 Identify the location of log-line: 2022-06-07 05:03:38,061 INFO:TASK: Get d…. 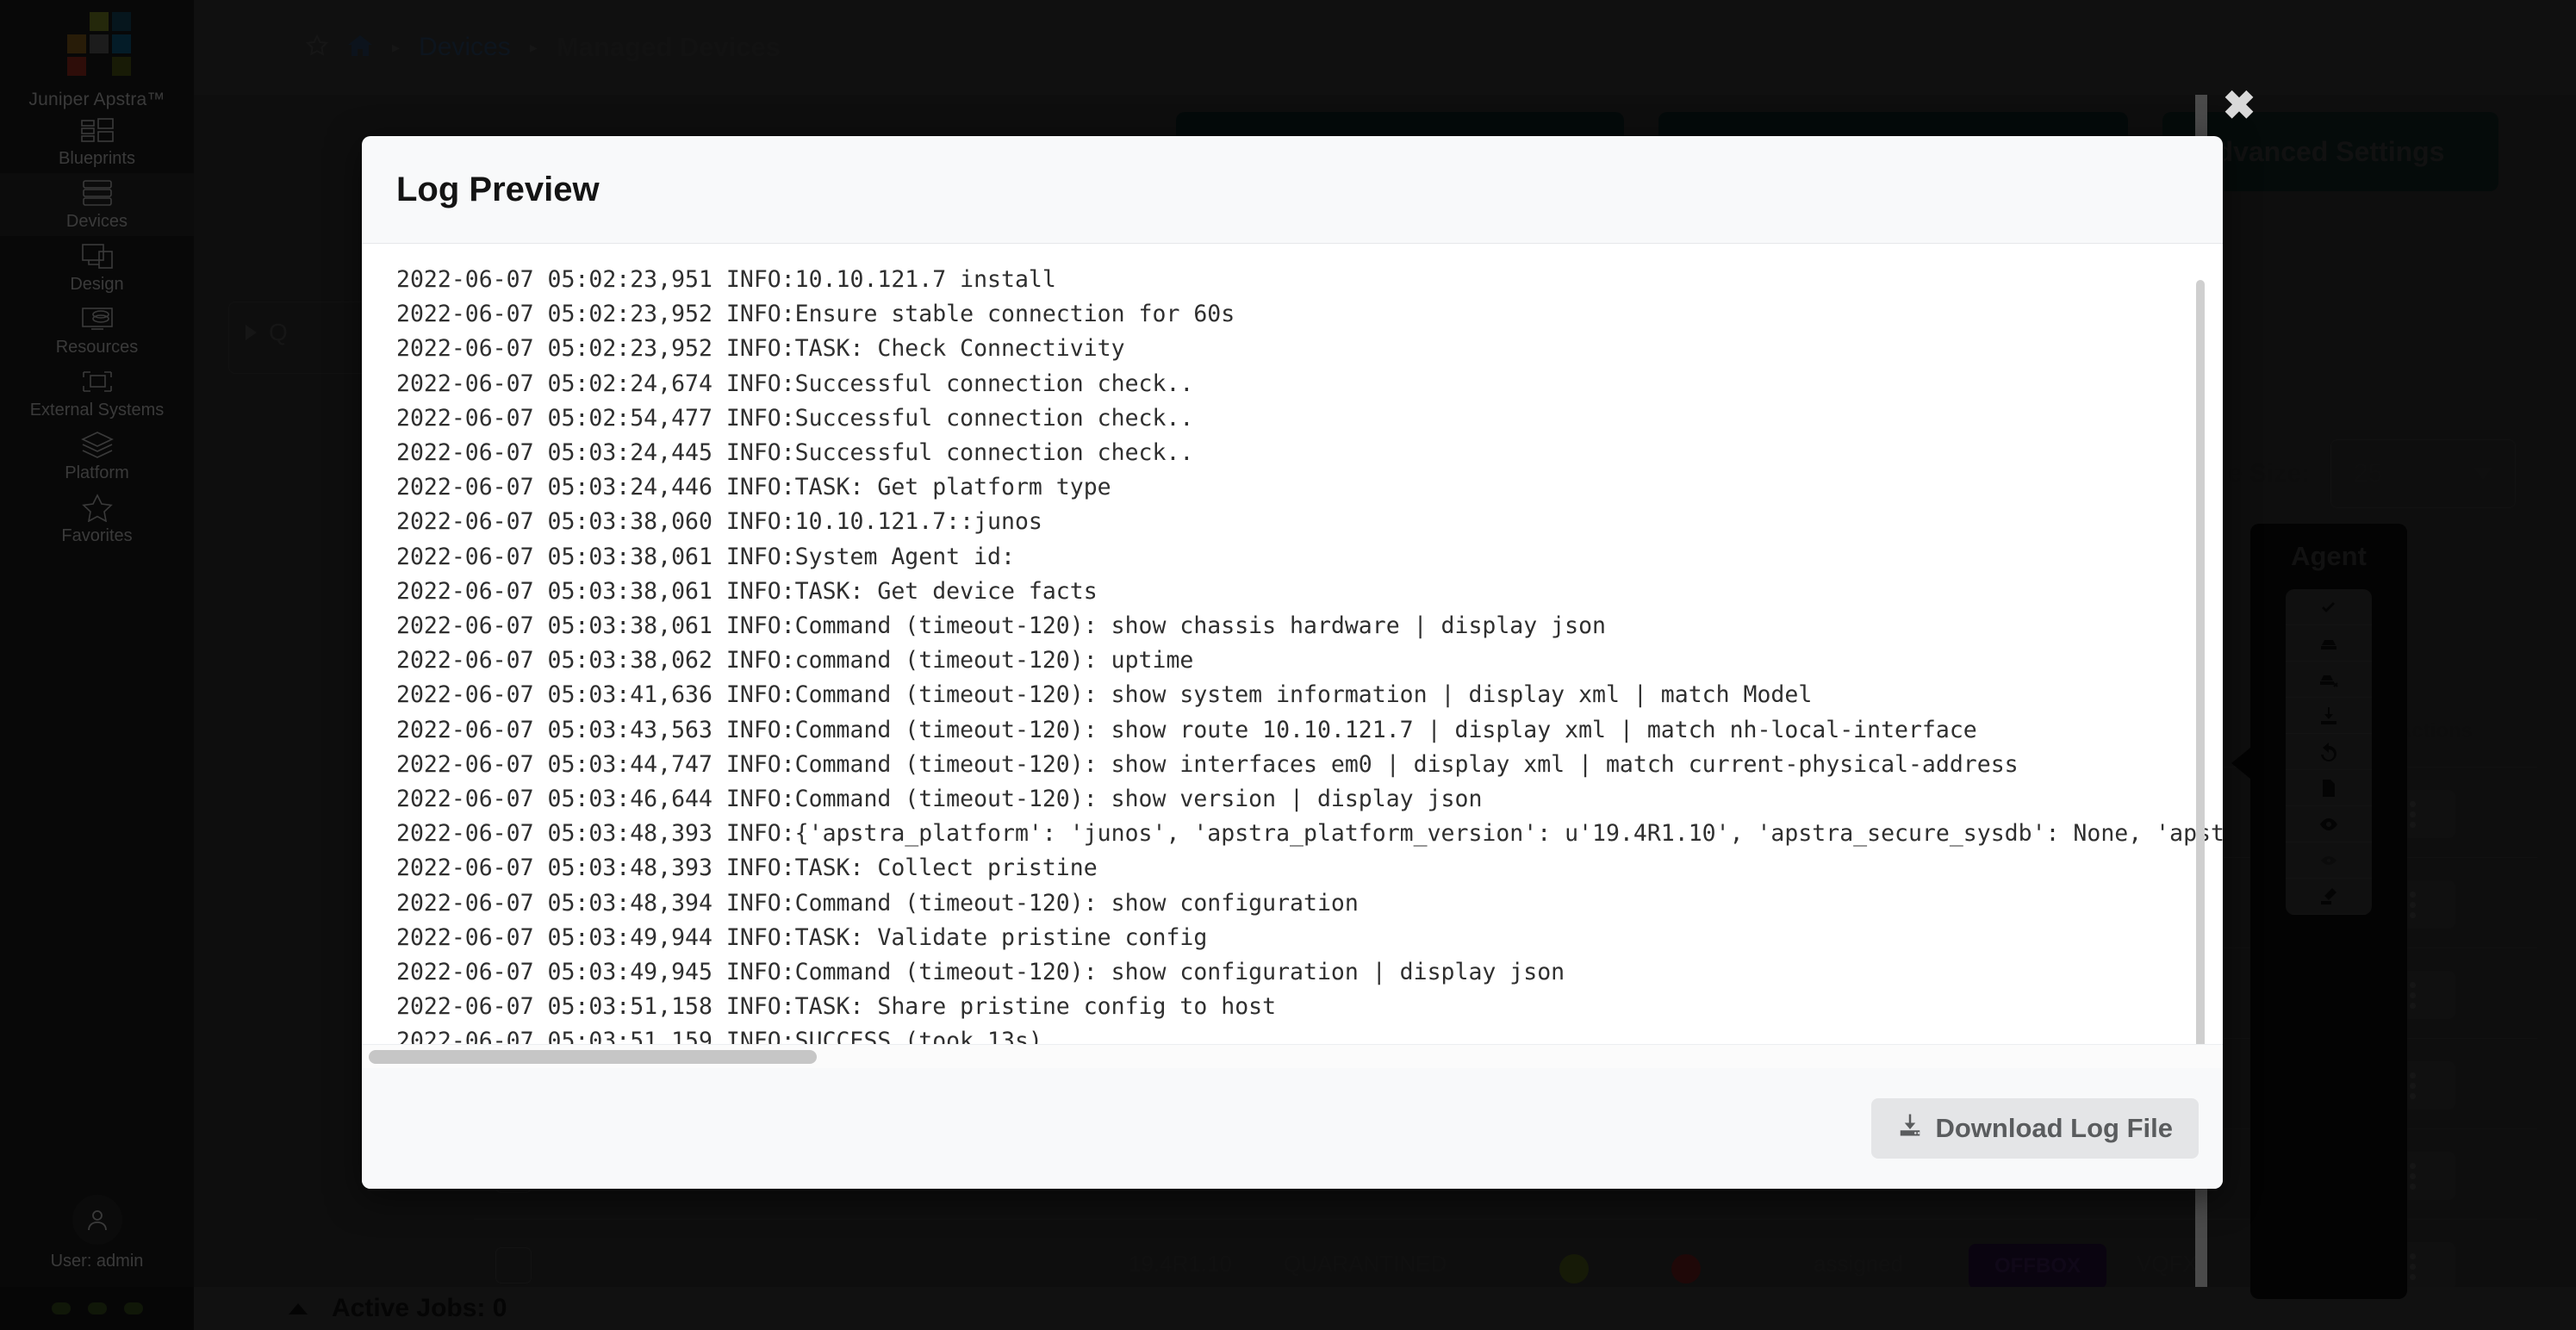
(747, 591).